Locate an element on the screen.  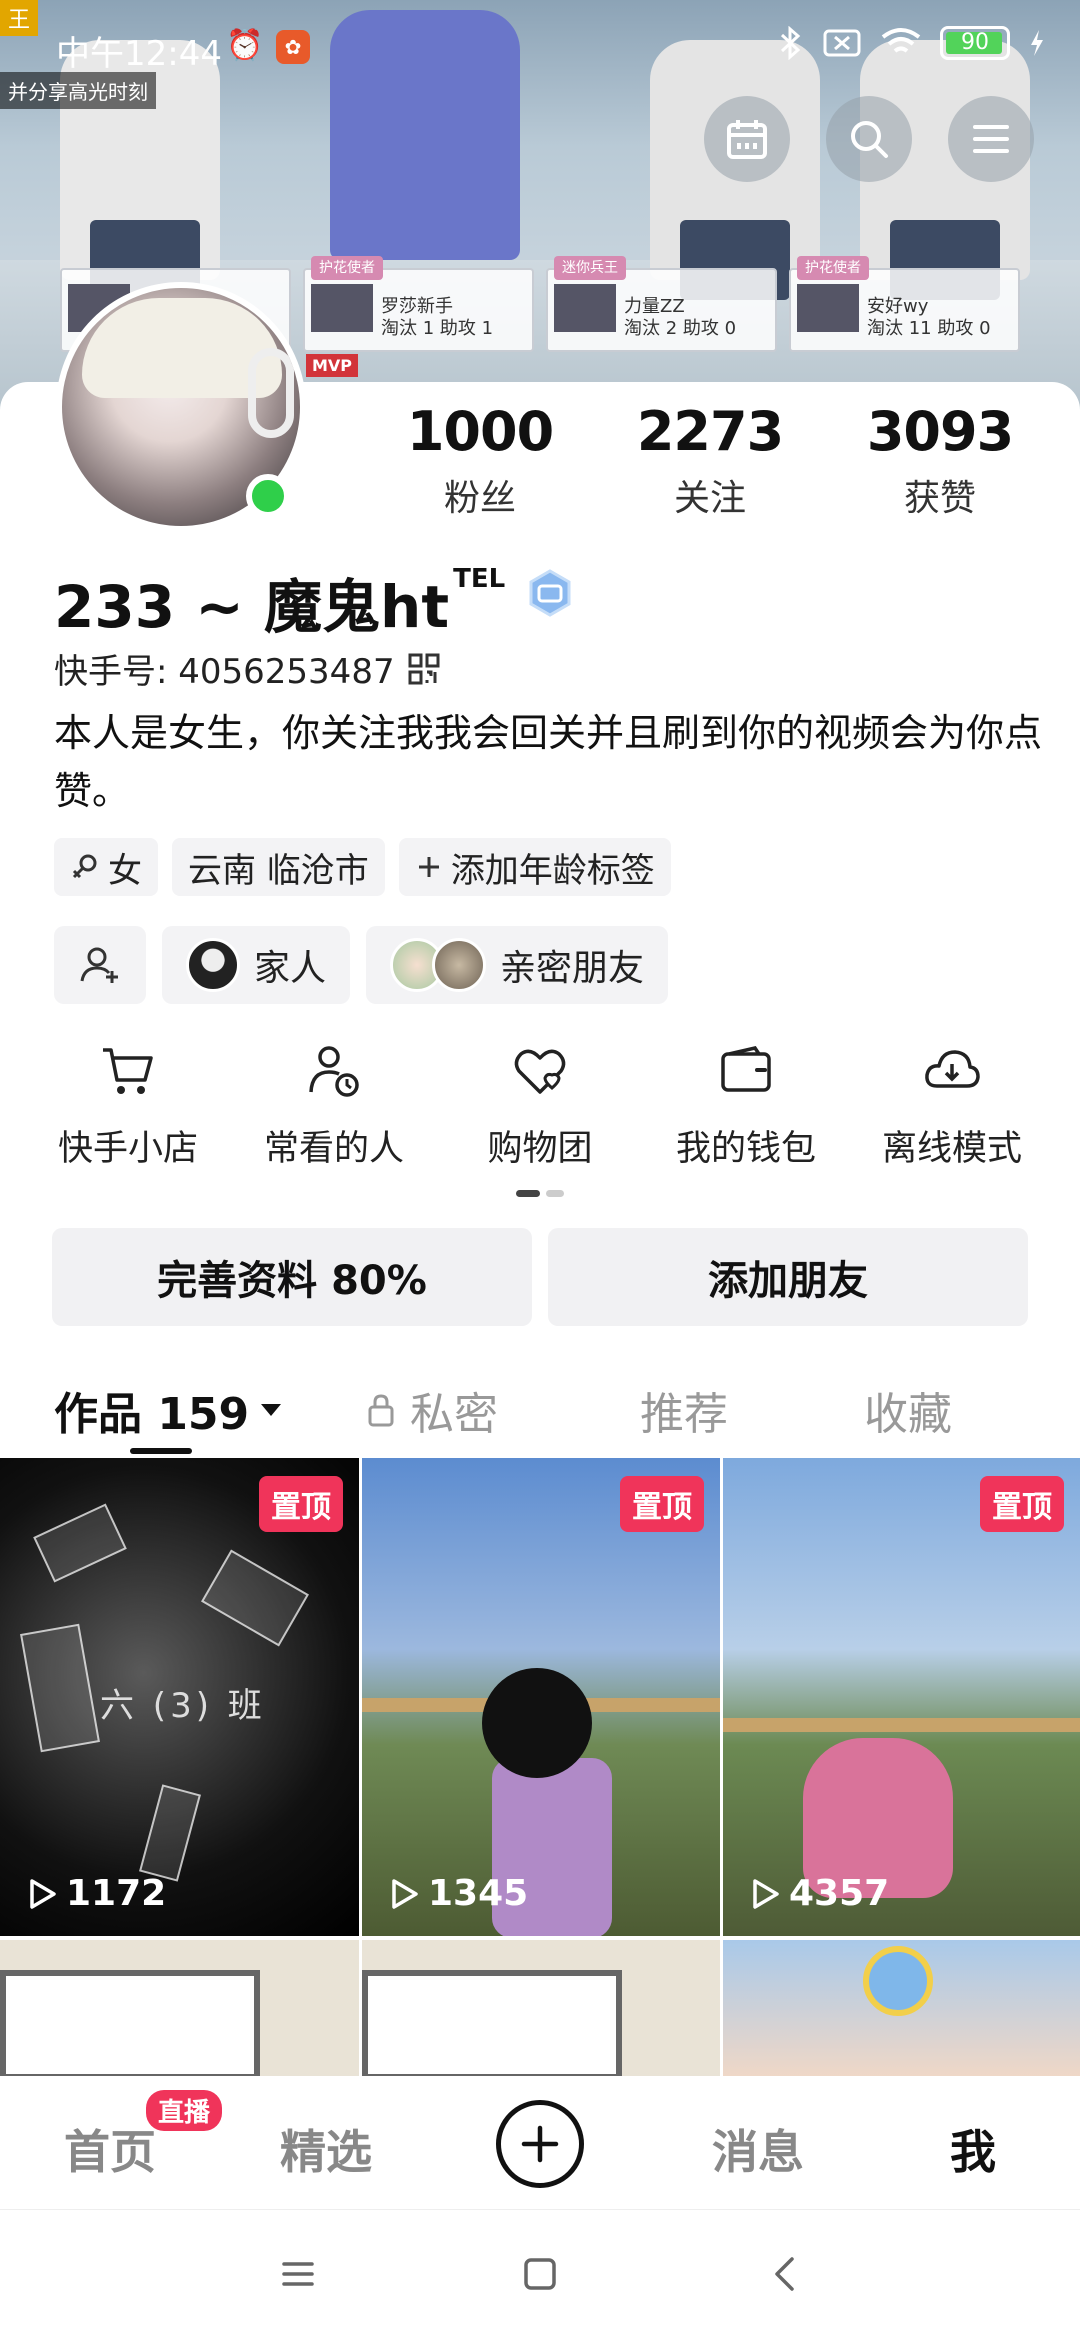
status-icons: 90 is located at coordinates (911, 43).